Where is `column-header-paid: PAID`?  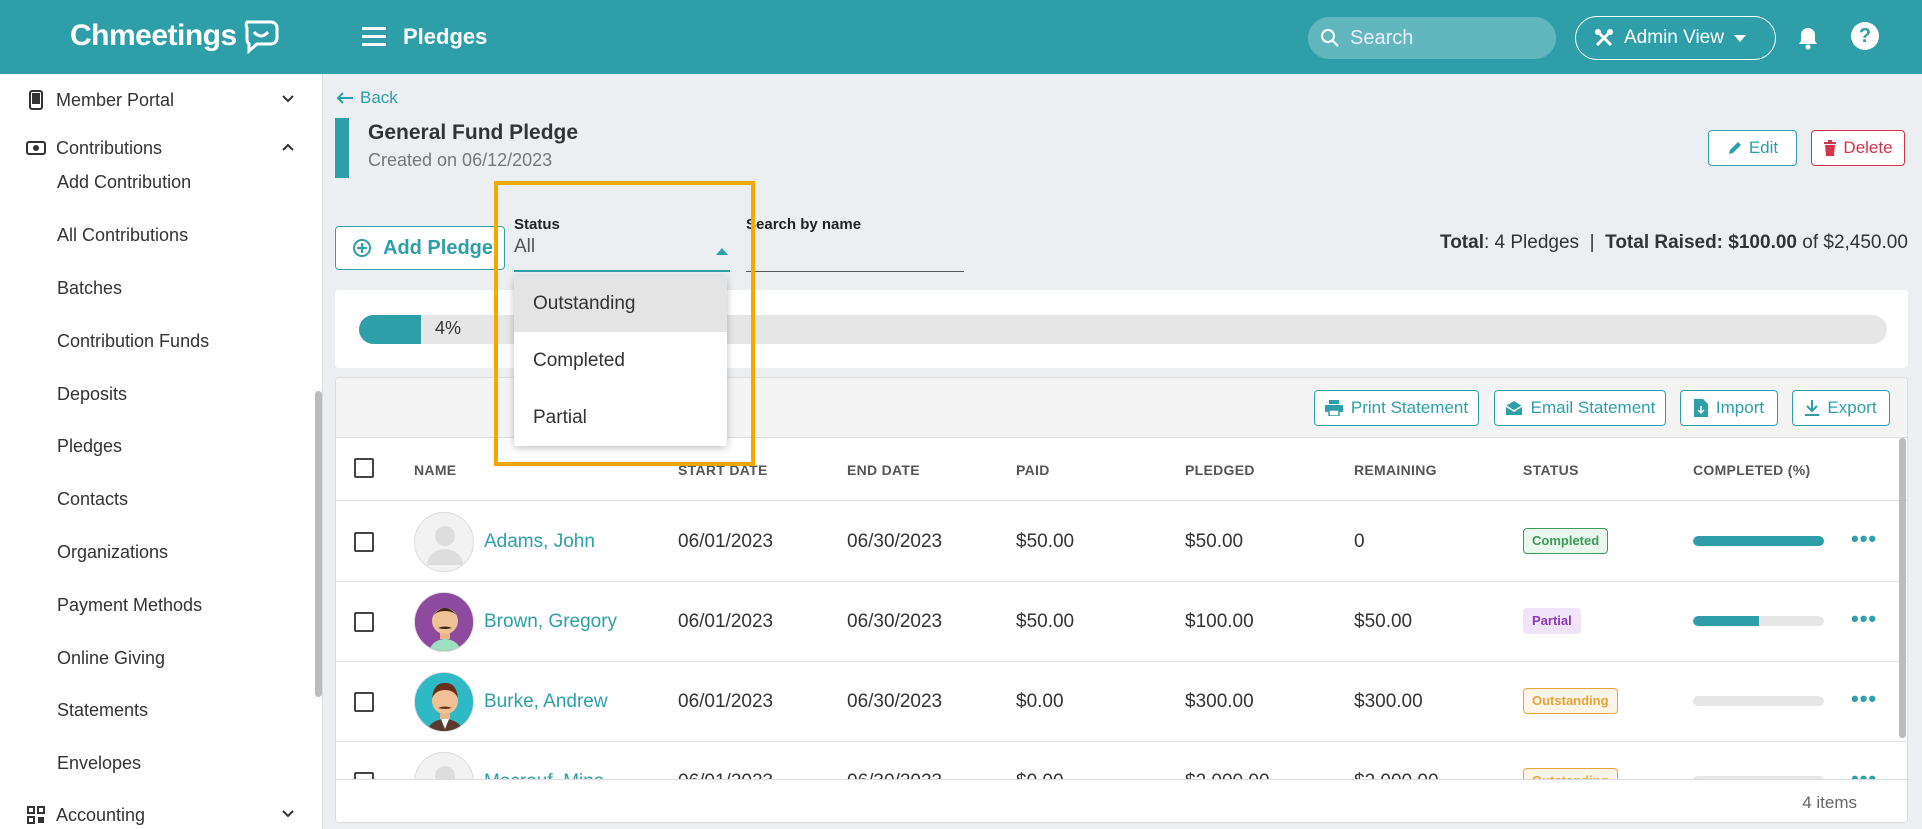
column-header-paid: PAID is located at coordinates (1033, 470).